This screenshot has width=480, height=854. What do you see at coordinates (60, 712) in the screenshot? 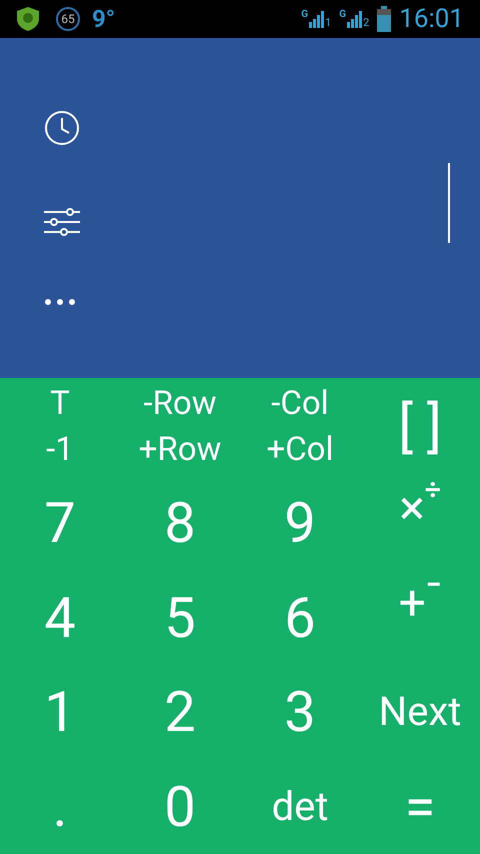
I see `keypad-key: 1` at bounding box center [60, 712].